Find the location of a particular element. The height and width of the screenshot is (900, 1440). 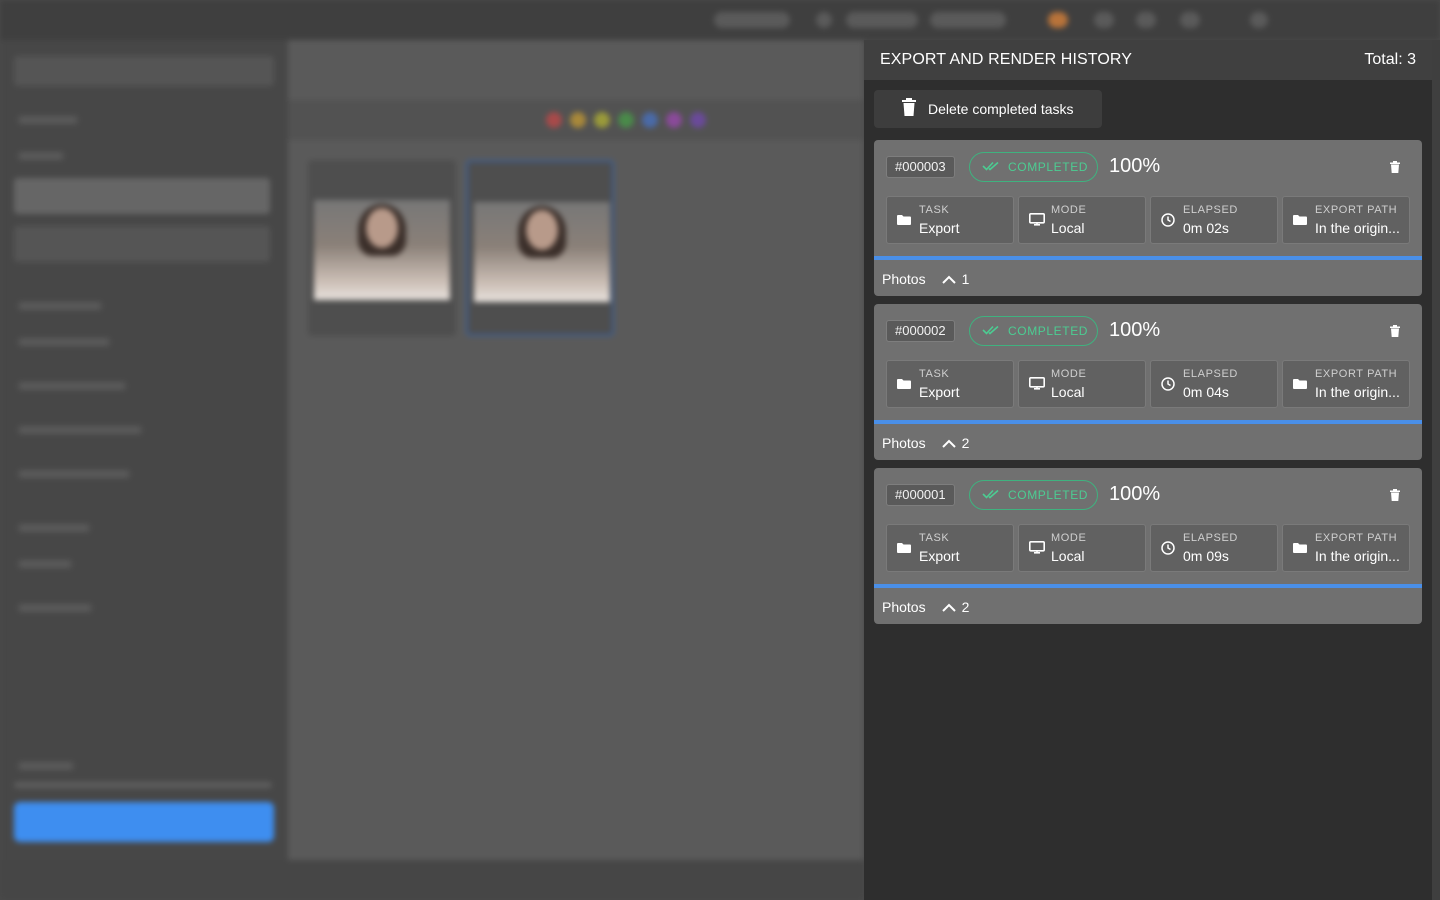

elapsed-info: ELAPSED 0m 09s is located at coordinates (1214, 548).